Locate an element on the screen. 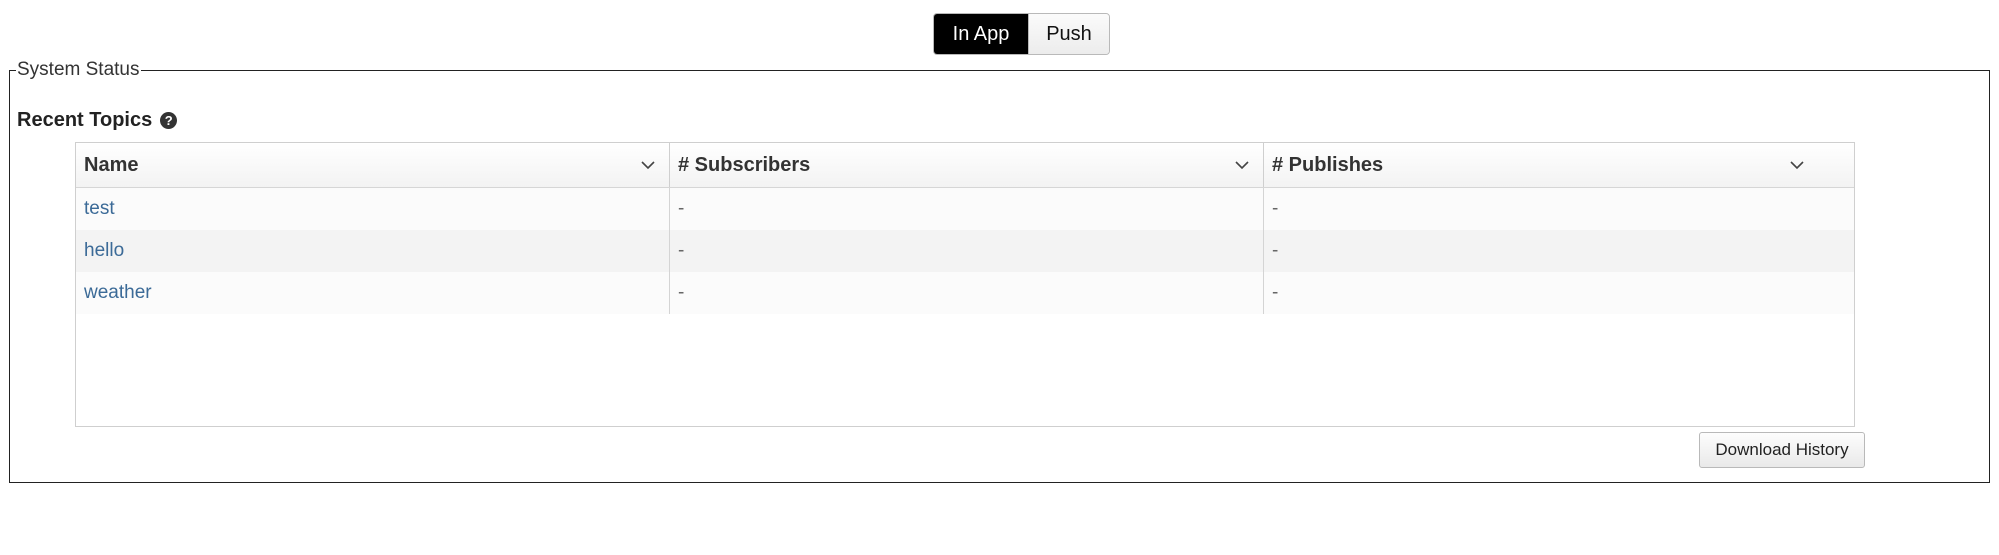 This screenshot has height=555, width=1999. column-header-label: # Subscribers is located at coordinates (744, 165).